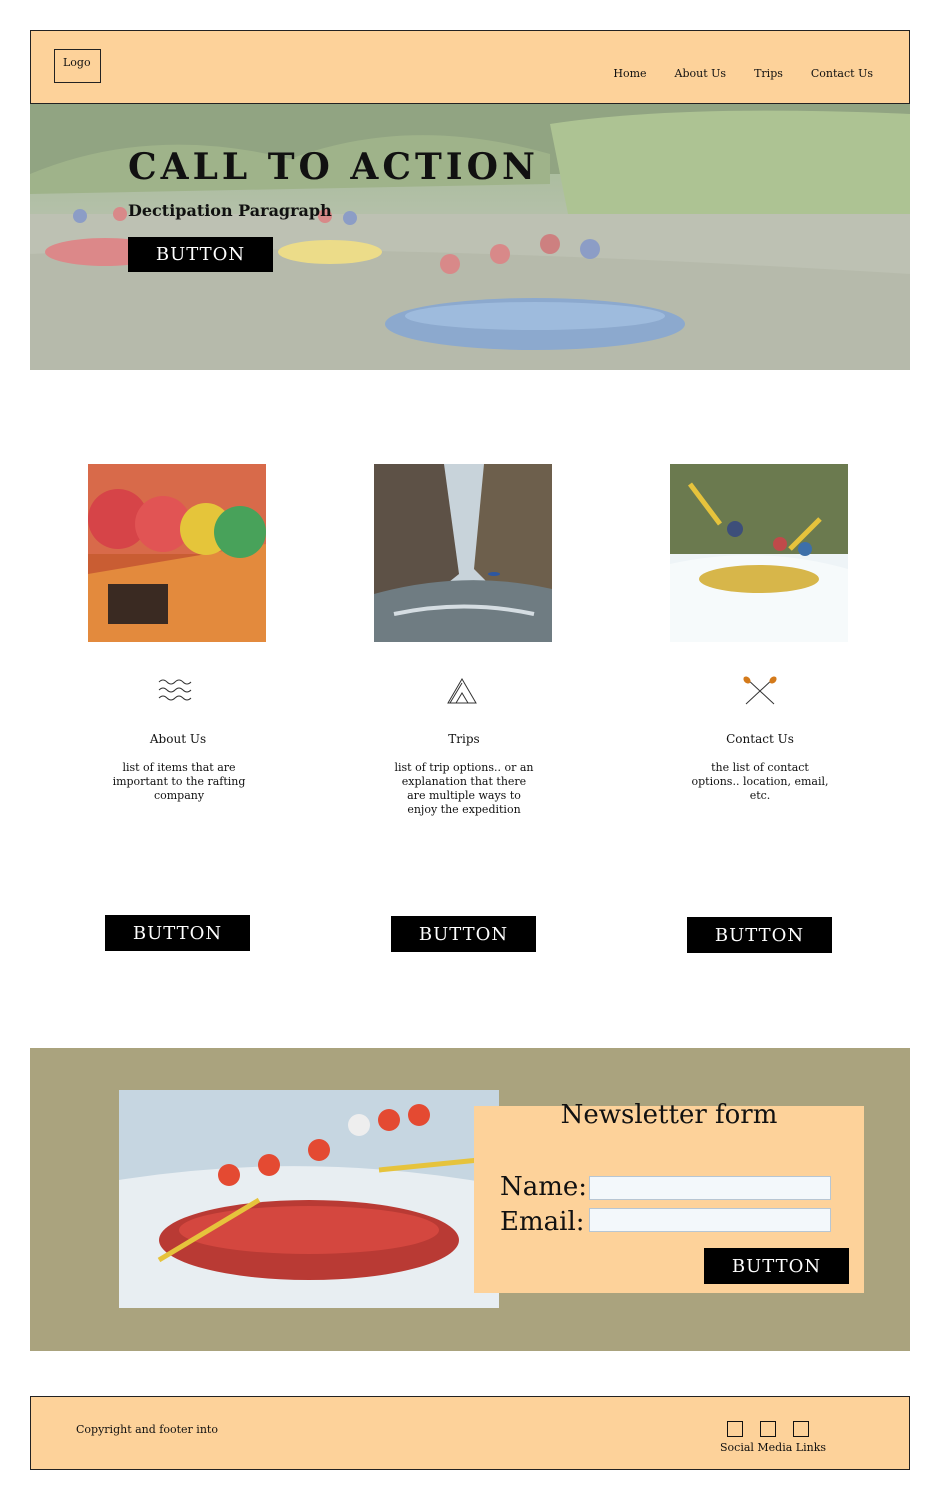  What do you see at coordinates (776, 1266) in the screenshot?
I see `newsletter-submit-button: BUTTON` at bounding box center [776, 1266].